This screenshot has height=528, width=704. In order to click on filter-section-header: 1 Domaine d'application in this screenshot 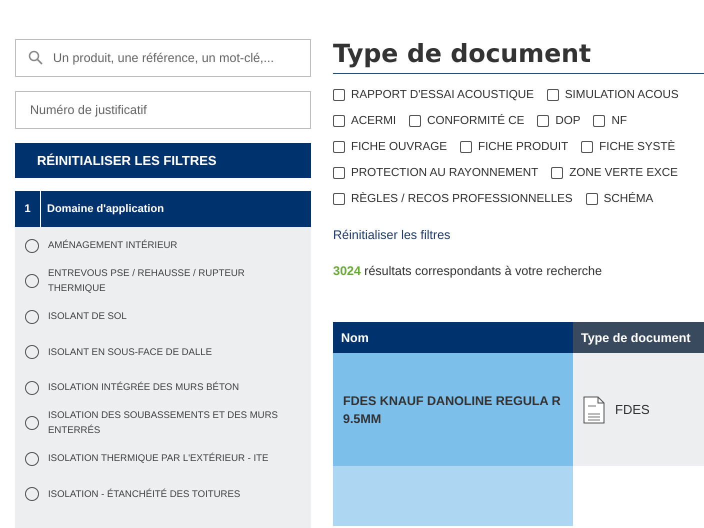, I will do `click(163, 209)`.